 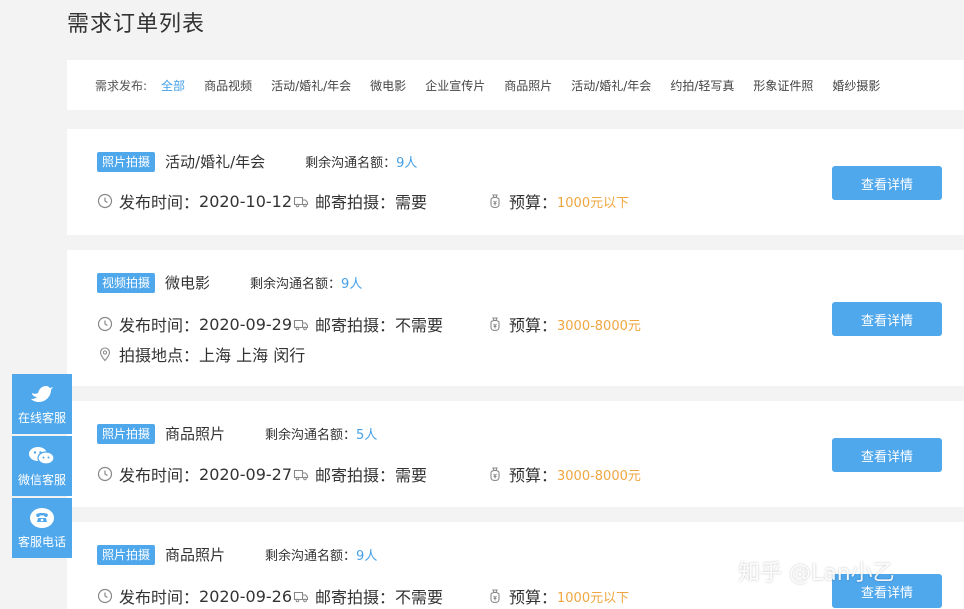 I want to click on watermark: 知乎 @Lan小乙, so click(x=816, y=573).